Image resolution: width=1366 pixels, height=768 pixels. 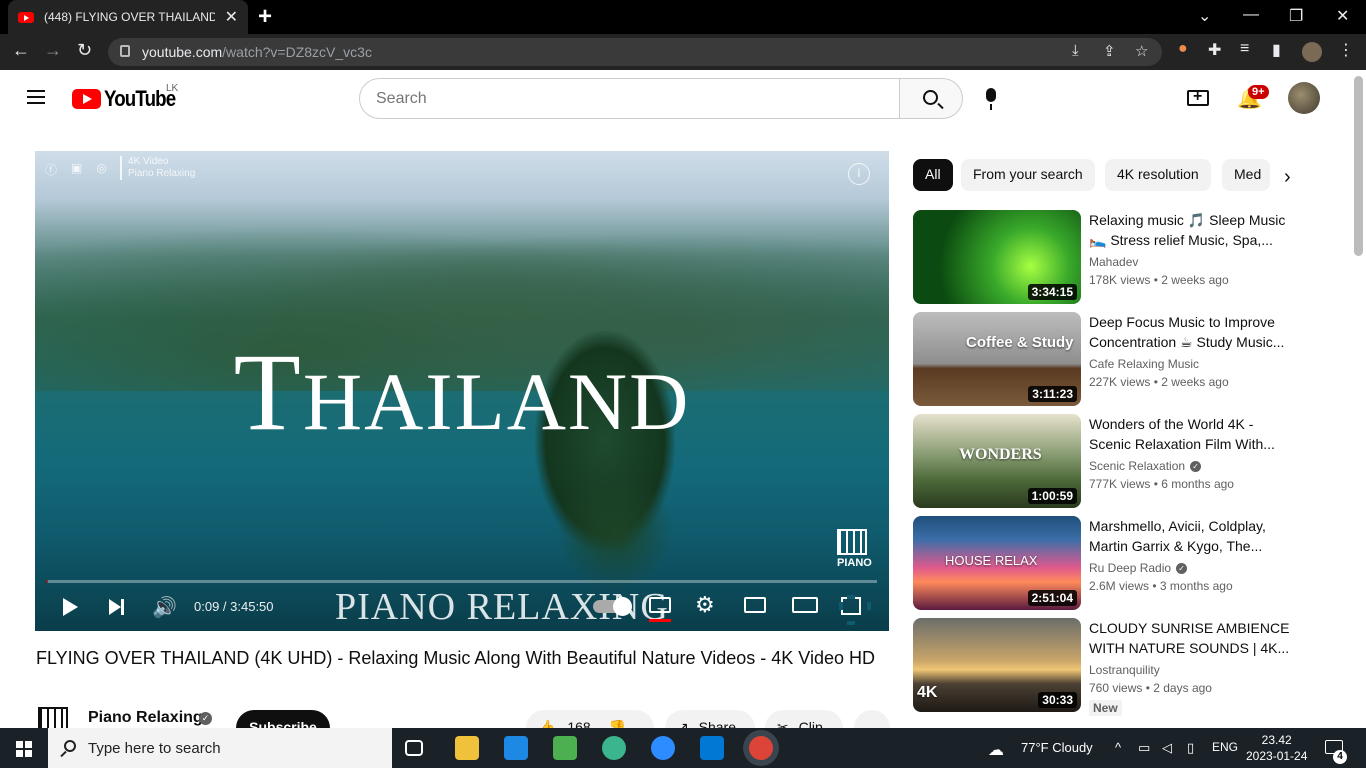 What do you see at coordinates (1167, 748) in the screenshot?
I see `volume-tray-icon: ◁` at bounding box center [1167, 748].